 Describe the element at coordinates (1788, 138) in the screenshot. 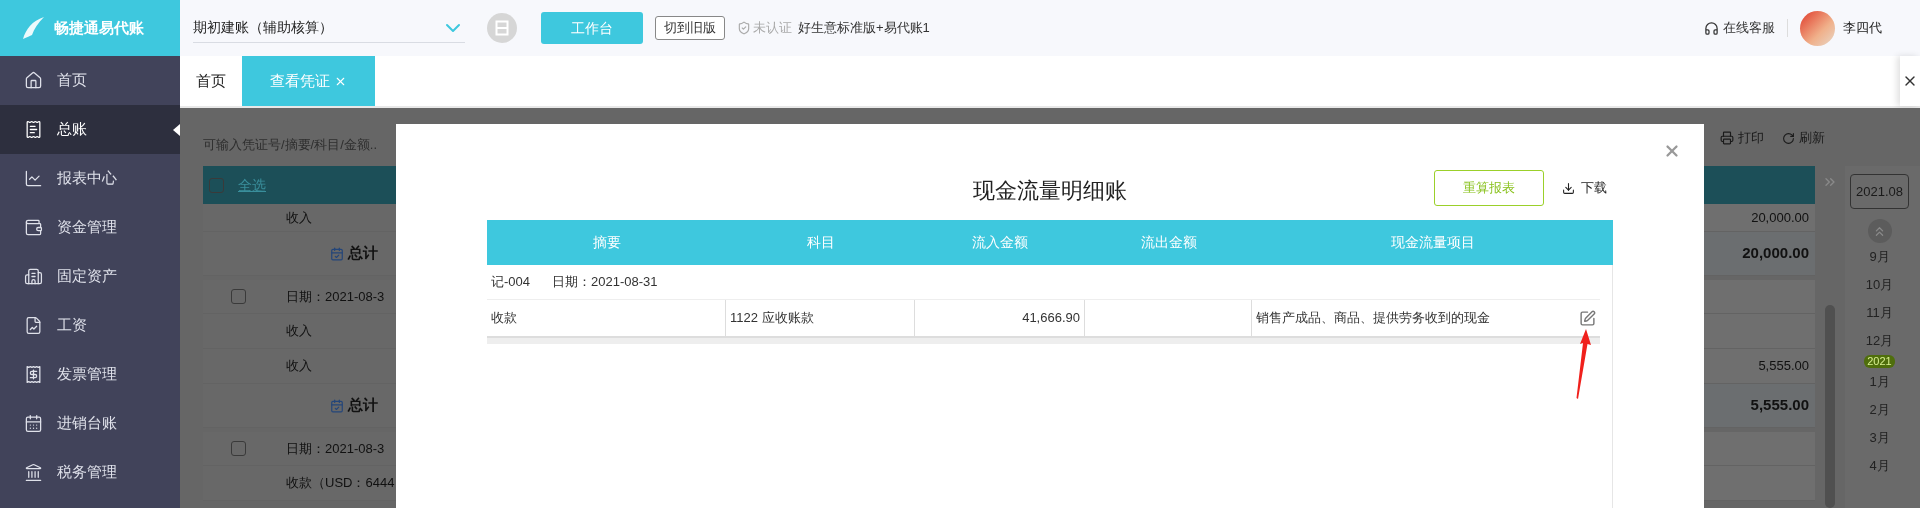

I see `refresh-icon` at that location.